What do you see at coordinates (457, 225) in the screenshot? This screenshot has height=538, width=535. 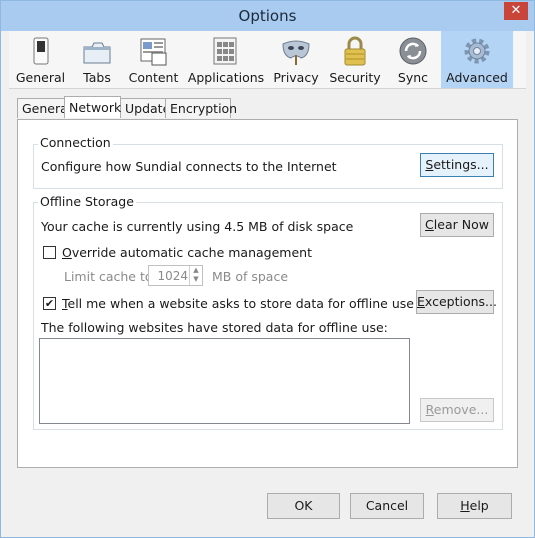 I see `clear-now-button: Clear Now` at bounding box center [457, 225].